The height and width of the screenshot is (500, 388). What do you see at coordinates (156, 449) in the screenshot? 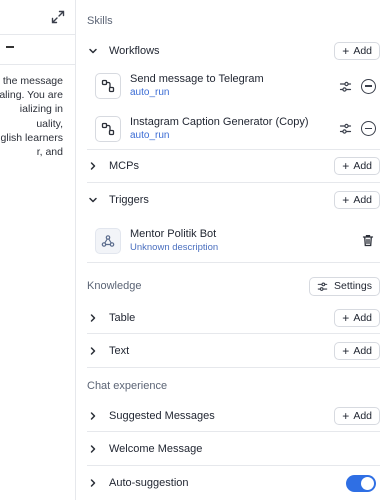
I see `welcome-message-label: Welcome Message` at bounding box center [156, 449].